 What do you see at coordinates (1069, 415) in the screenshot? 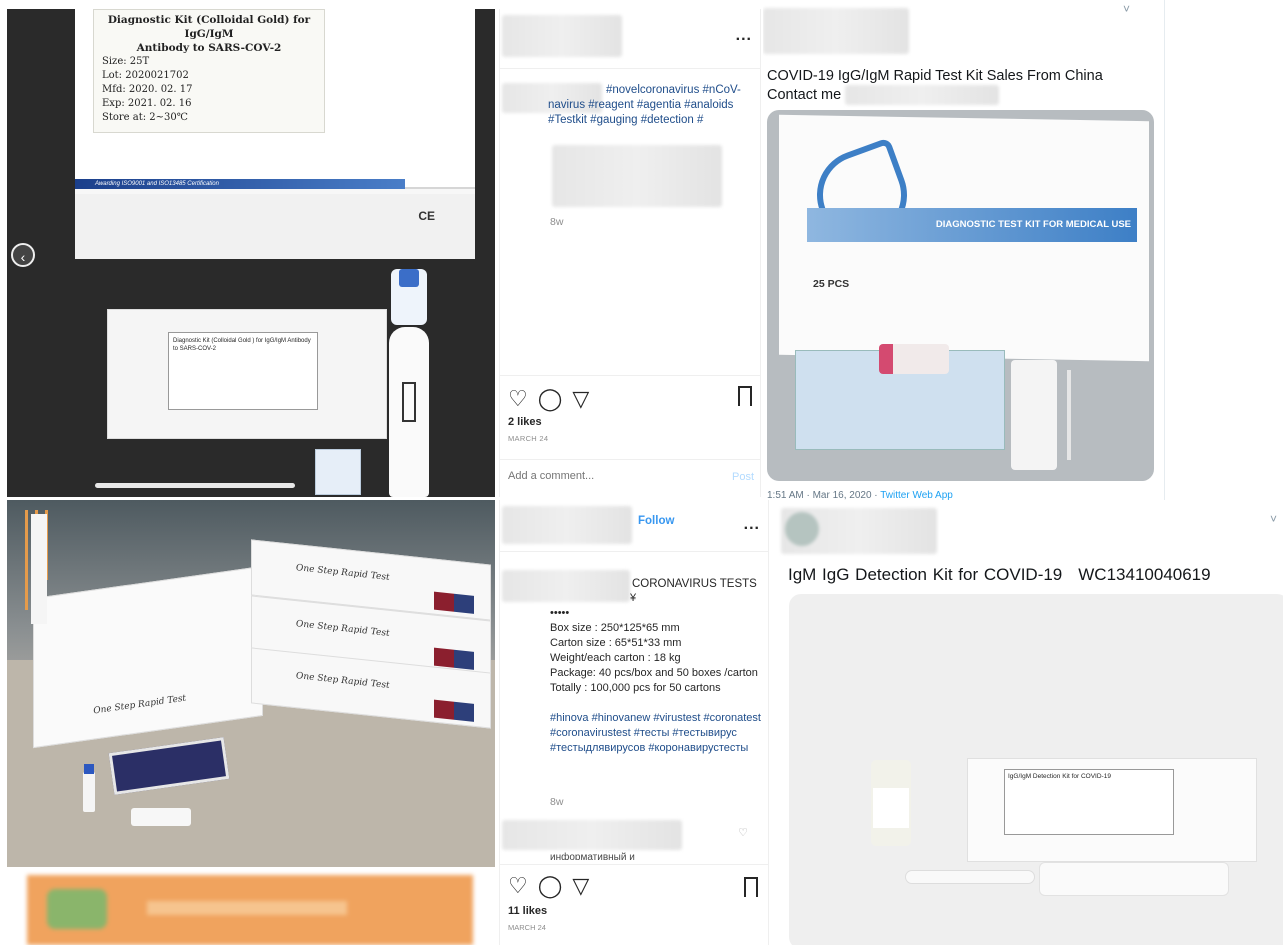
I see `image-pipette` at bounding box center [1069, 415].